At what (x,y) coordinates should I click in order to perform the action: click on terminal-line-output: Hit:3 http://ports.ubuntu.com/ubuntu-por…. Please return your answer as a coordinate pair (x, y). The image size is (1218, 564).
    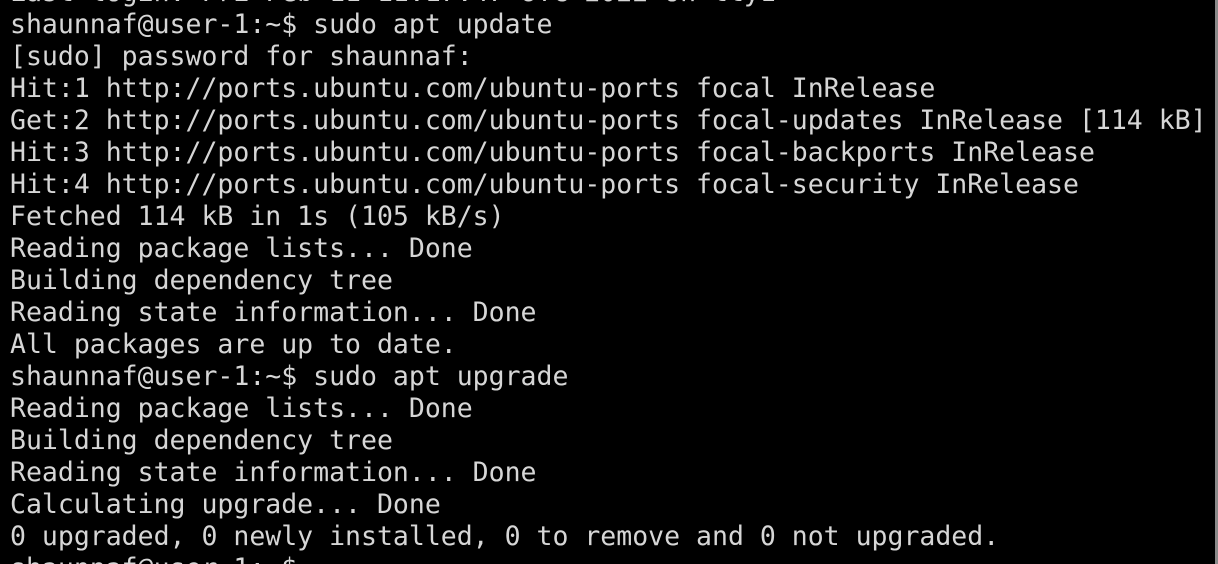
    Looking at the image, I should click on (552, 152).